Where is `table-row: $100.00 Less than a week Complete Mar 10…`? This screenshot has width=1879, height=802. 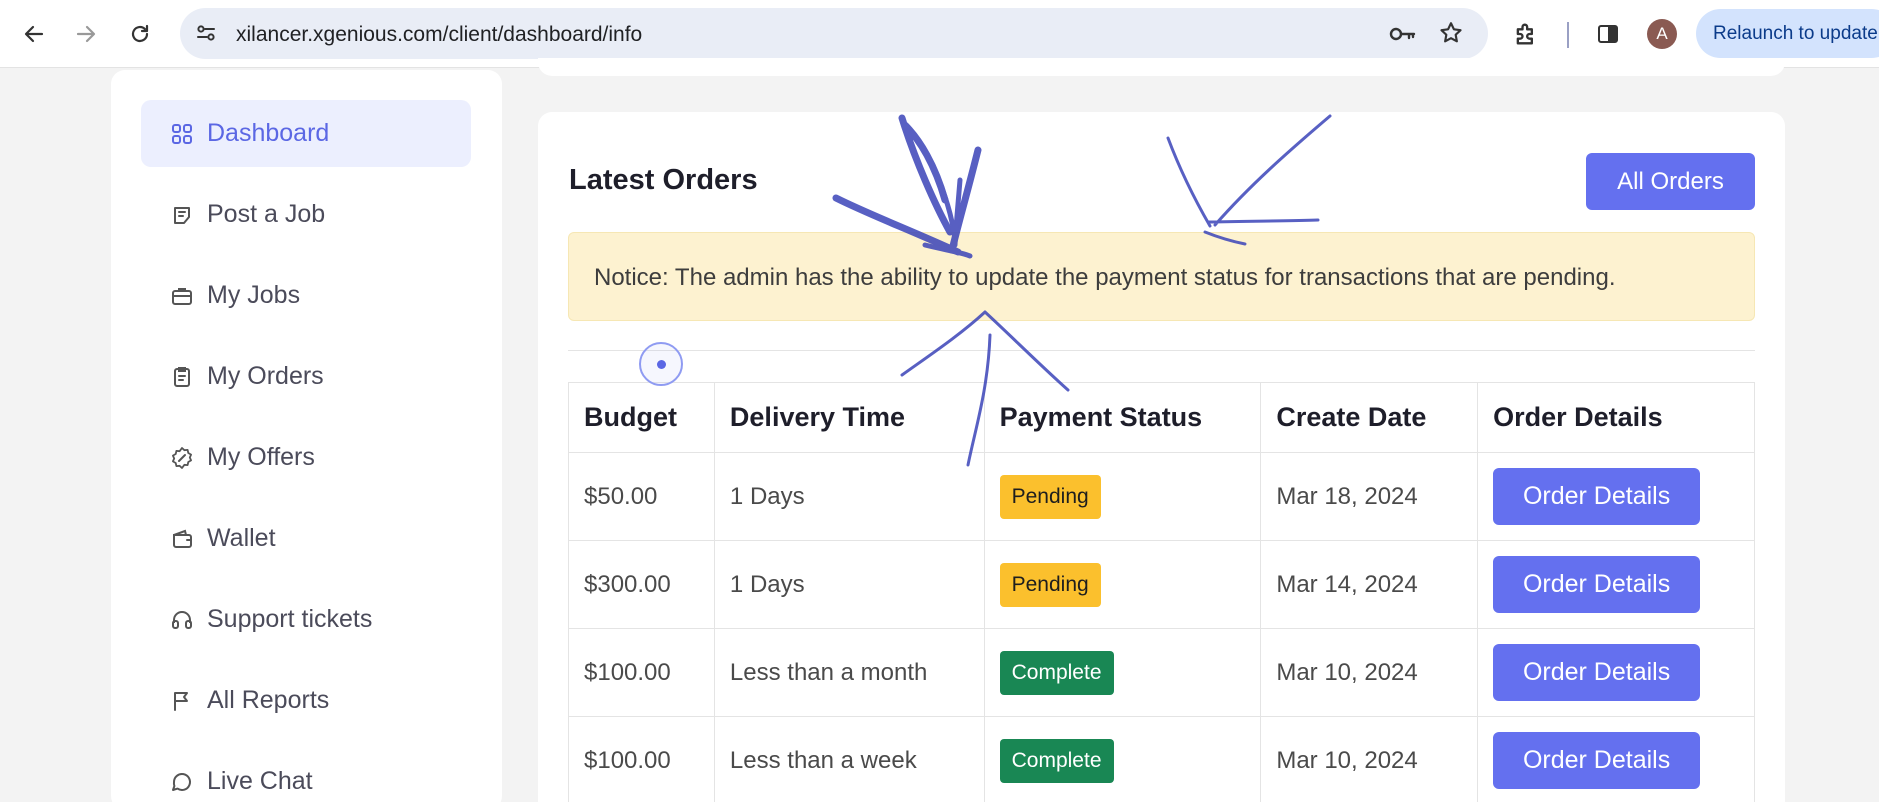
table-row: $100.00 Less than a week Complete Mar 10… is located at coordinates (1161, 759).